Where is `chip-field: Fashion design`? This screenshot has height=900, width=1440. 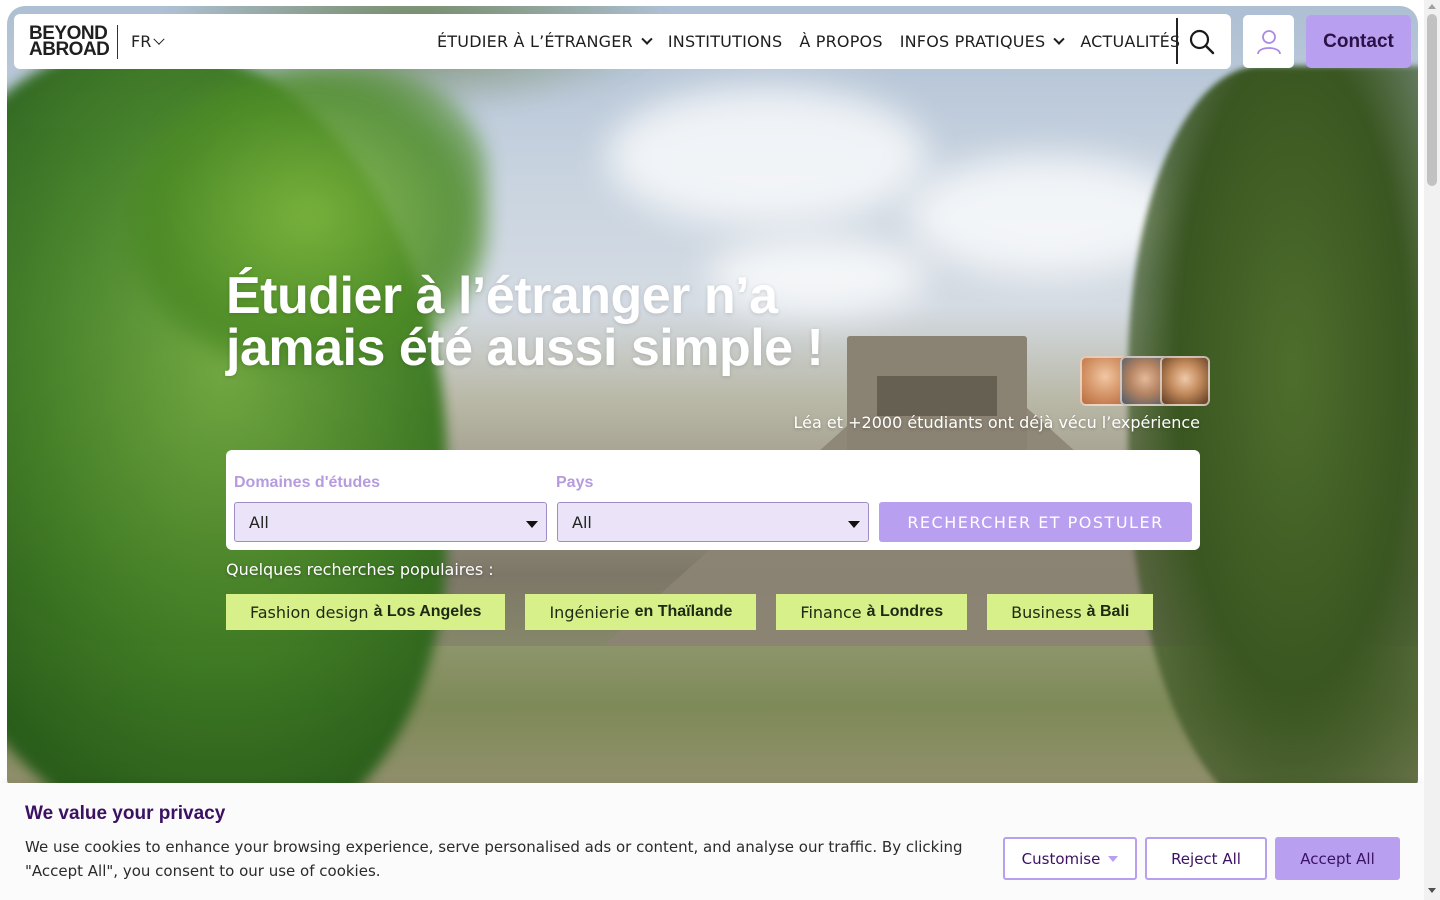 chip-field: Fashion design is located at coordinates (309, 612).